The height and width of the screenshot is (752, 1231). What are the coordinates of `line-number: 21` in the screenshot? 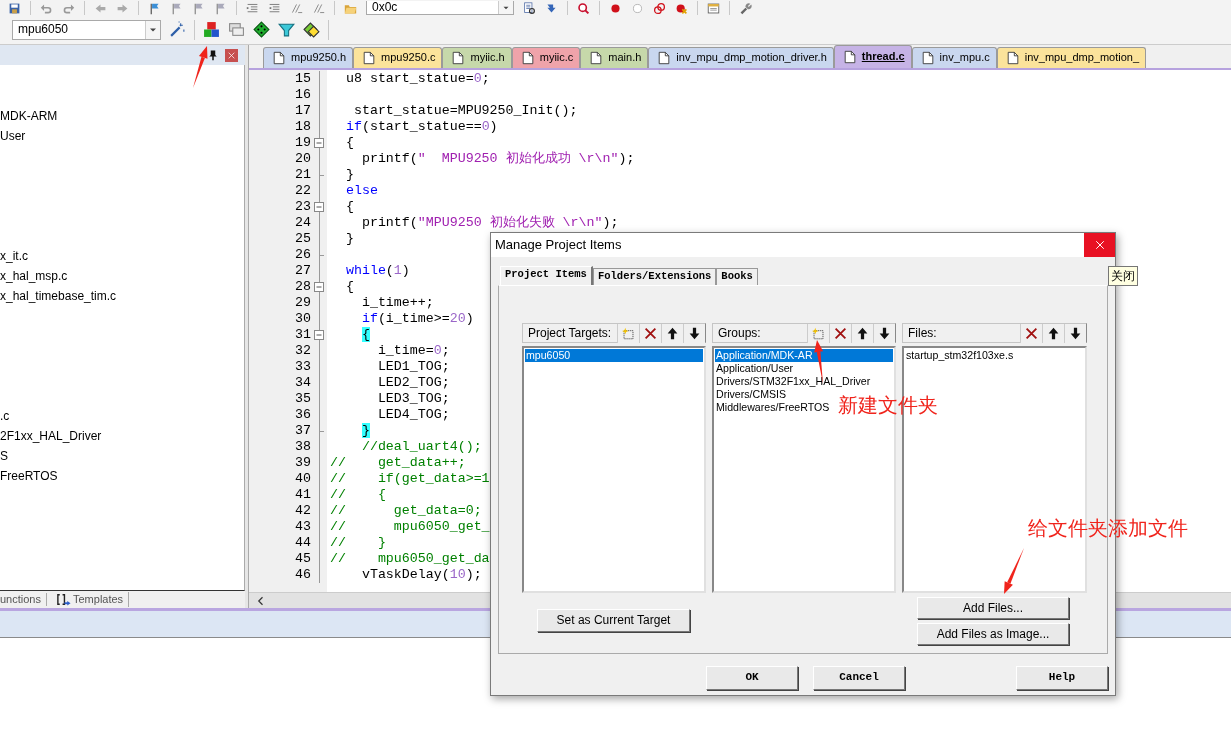 It's located at (303, 175).